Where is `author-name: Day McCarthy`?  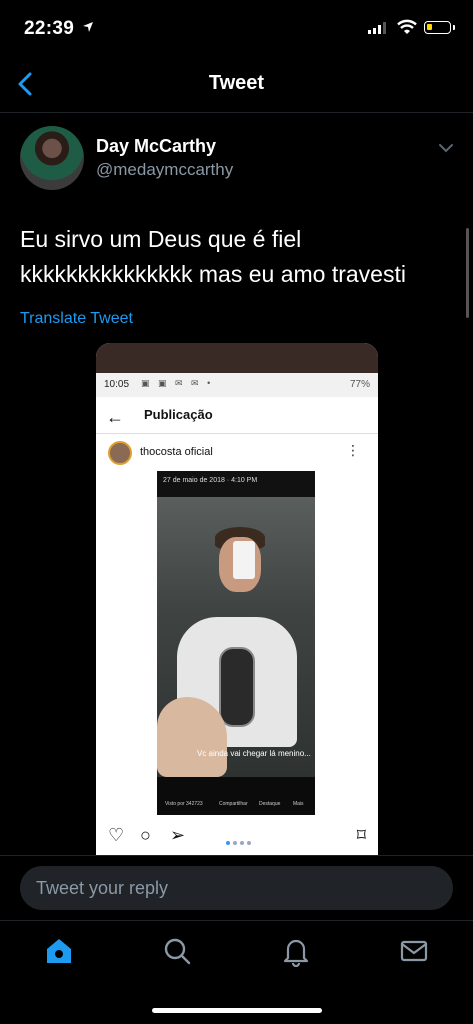
author-name: Day McCarthy is located at coordinates (156, 146).